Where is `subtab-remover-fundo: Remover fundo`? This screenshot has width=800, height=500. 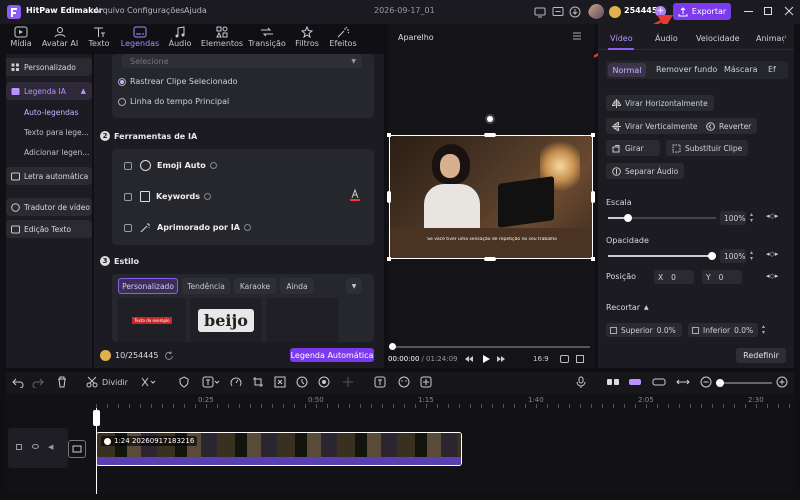
subtab-remover-fundo: Remover fundo is located at coordinates (686, 69).